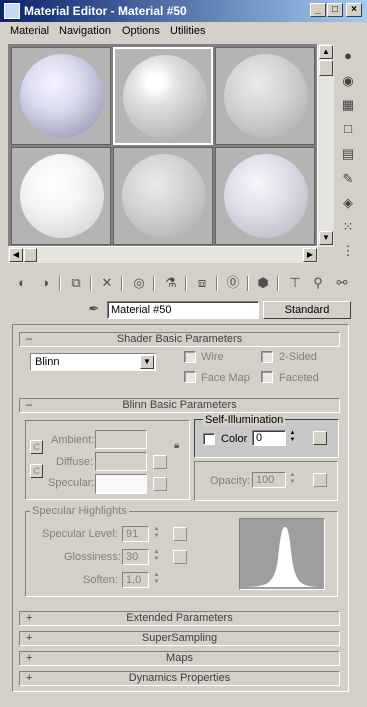 This screenshot has height=707, width=367. Describe the element at coordinates (135, 580) in the screenshot. I see `soften-input: 1,0` at that location.